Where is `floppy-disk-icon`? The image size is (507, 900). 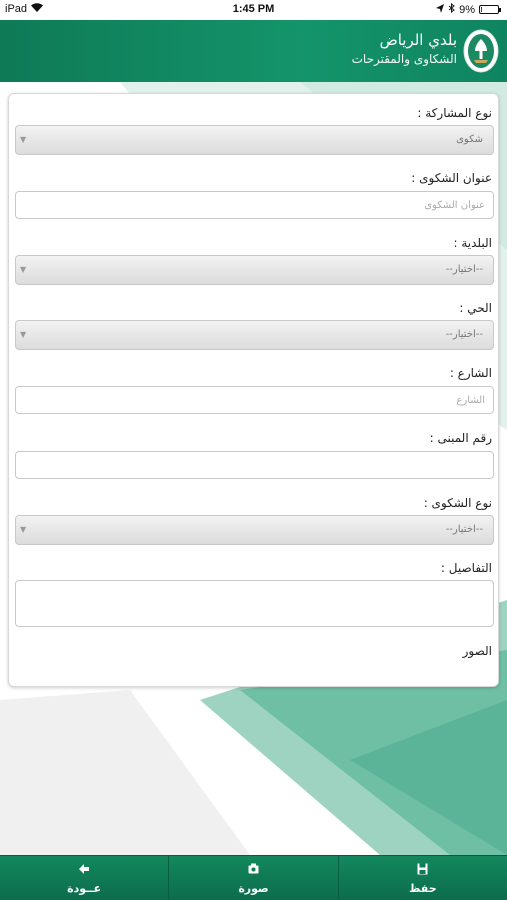
floppy-disk-icon is located at coordinates (423, 870).